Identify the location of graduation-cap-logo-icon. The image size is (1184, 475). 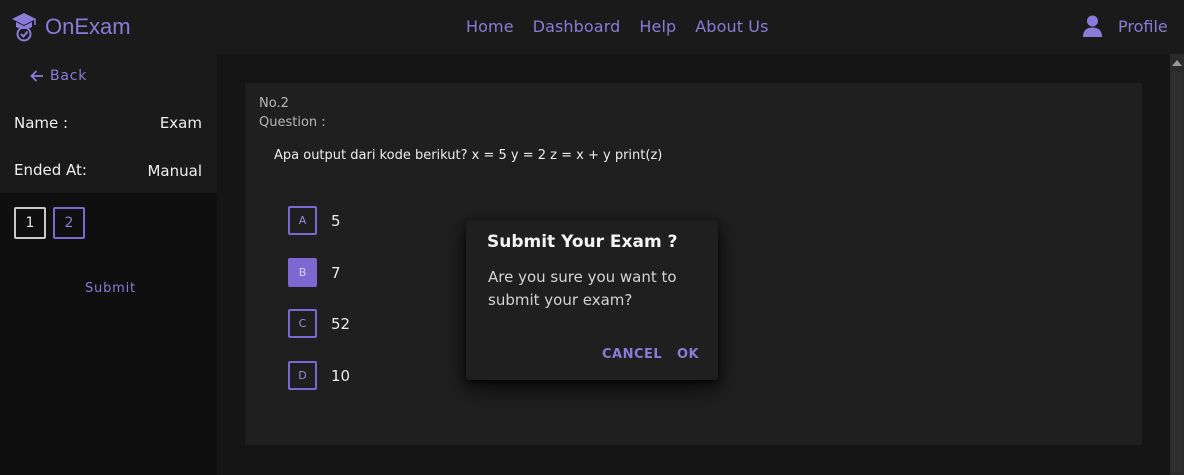
(24, 27).